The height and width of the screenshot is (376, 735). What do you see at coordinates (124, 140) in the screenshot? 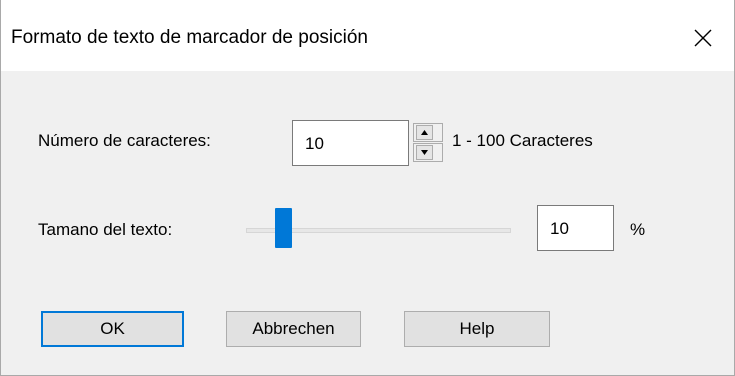
I see `characters-label: Número de caracteres:` at bounding box center [124, 140].